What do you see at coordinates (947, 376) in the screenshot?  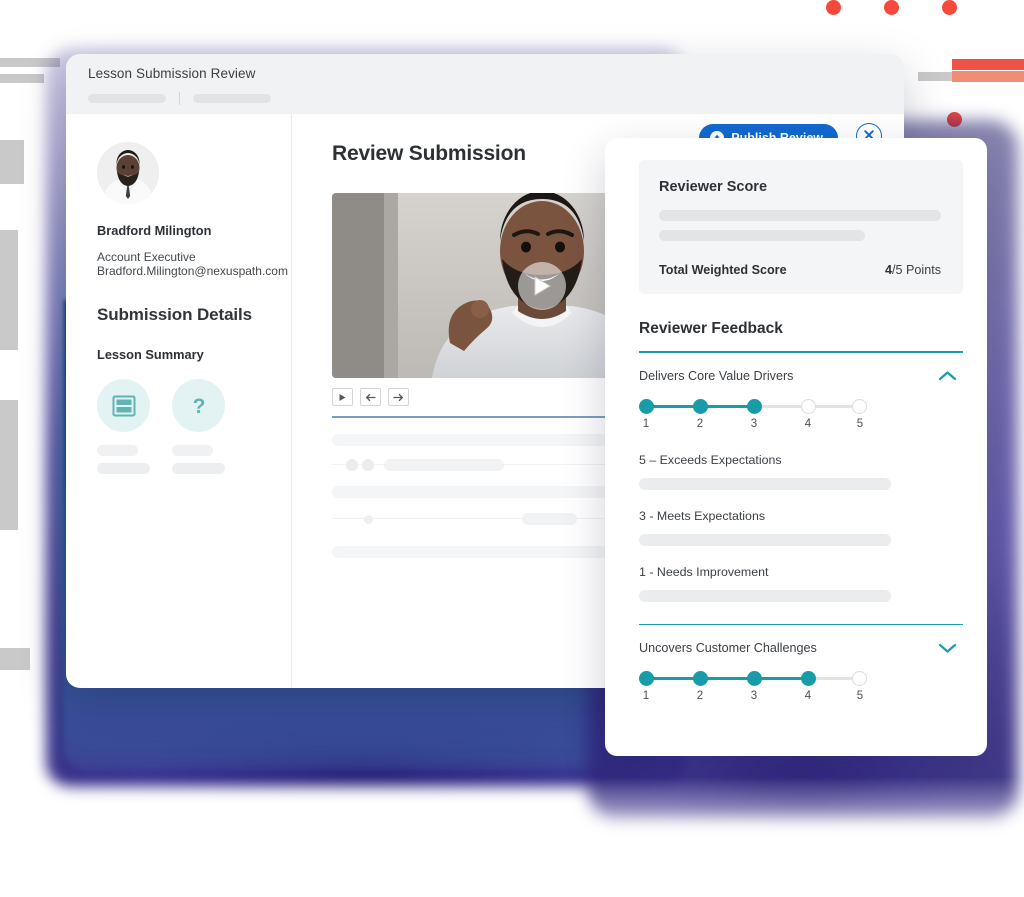 I see `chevron-up-icon` at bounding box center [947, 376].